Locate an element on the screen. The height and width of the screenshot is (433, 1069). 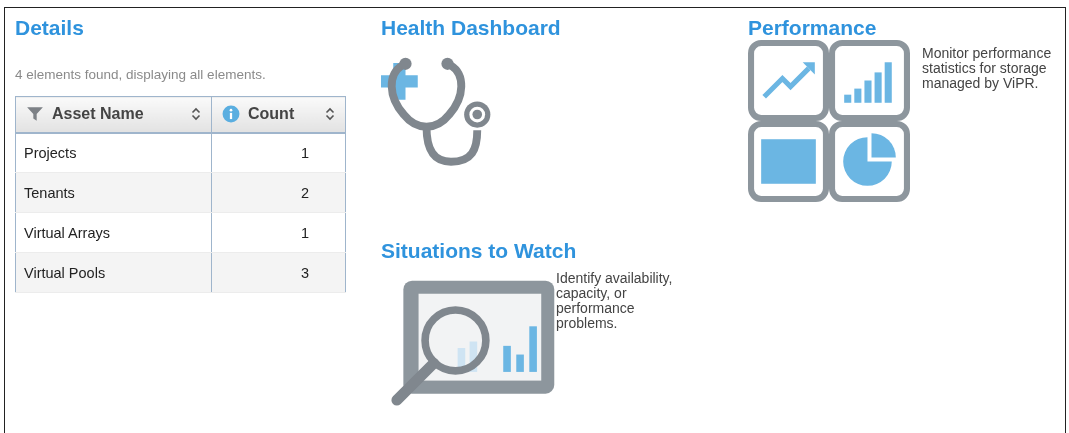
filter-icon is located at coordinates (35, 114).